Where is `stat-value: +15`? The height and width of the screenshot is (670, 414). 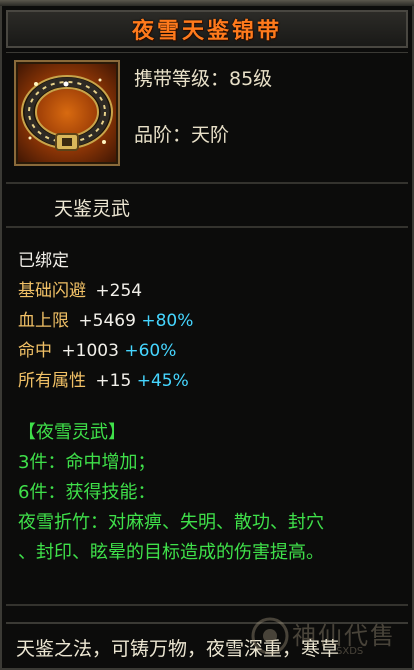
stat-value: +15 is located at coordinates (113, 381).